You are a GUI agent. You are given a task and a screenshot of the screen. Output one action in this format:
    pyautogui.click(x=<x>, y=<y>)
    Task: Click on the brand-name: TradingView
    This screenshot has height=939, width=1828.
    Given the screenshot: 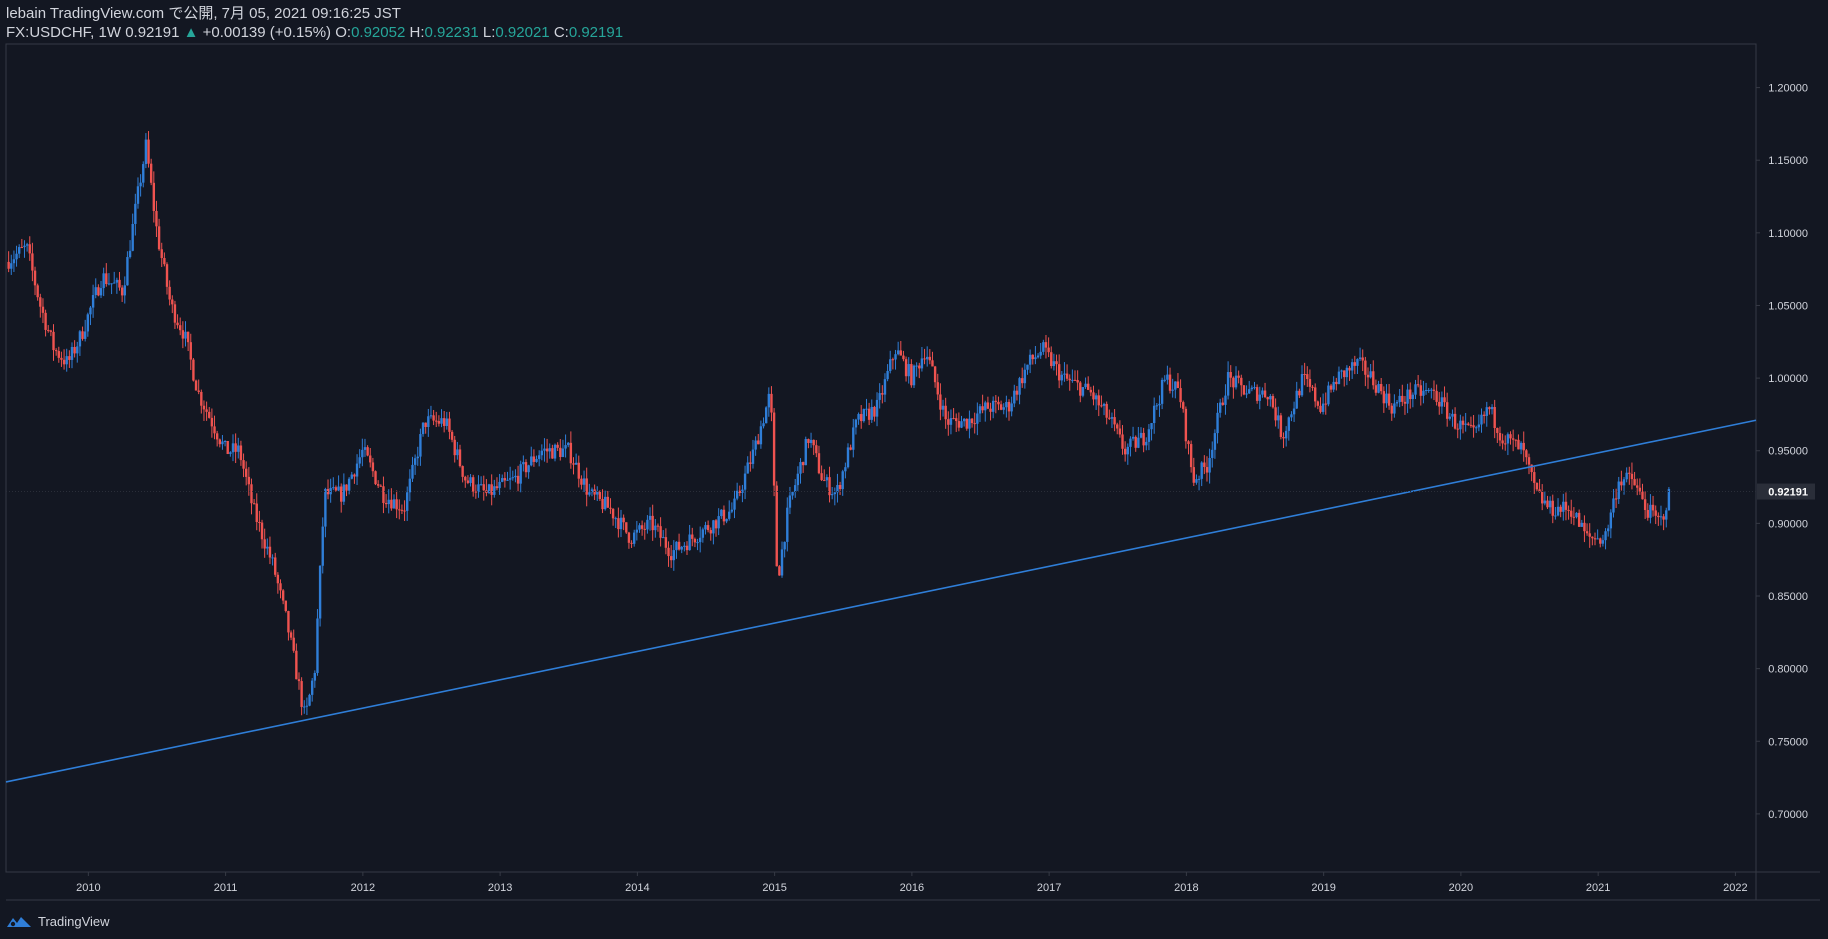 What is the action you would take?
    pyautogui.click(x=74, y=921)
    